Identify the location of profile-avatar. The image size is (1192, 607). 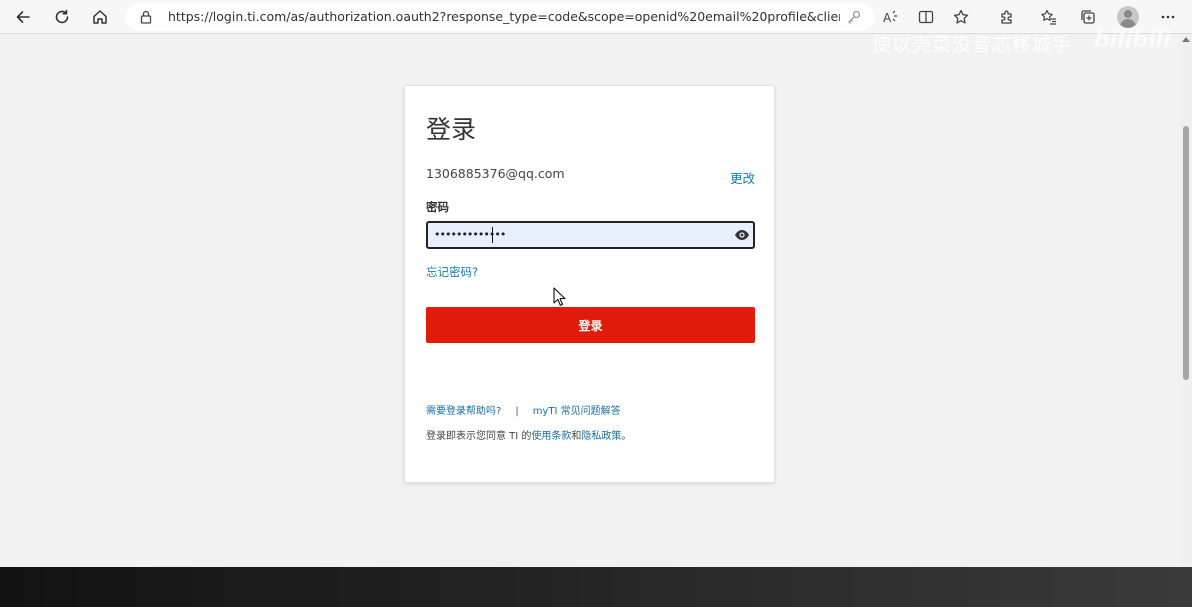
(1128, 17).